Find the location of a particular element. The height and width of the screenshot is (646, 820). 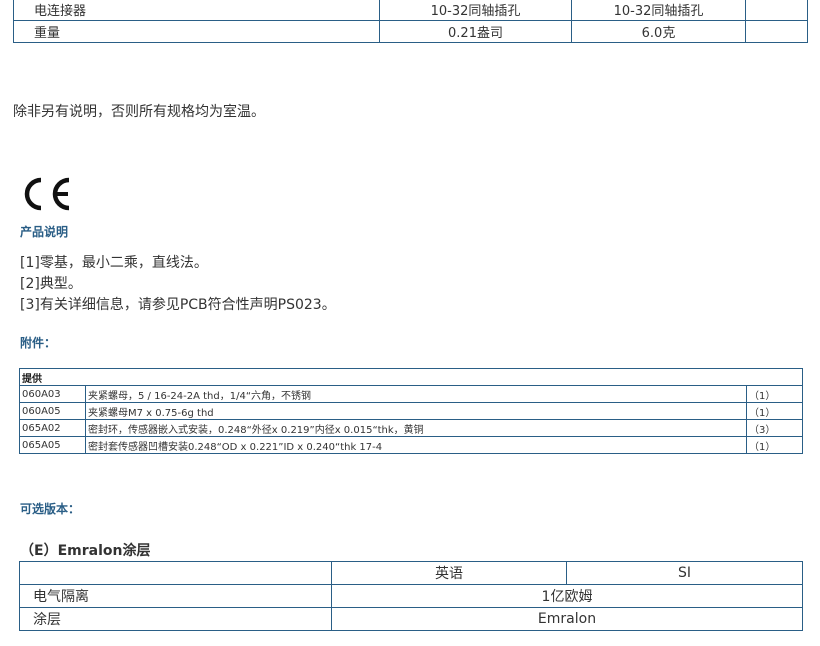

footnote-1: [1]零基，最小二乘，直线法。 is located at coordinates (114, 263).